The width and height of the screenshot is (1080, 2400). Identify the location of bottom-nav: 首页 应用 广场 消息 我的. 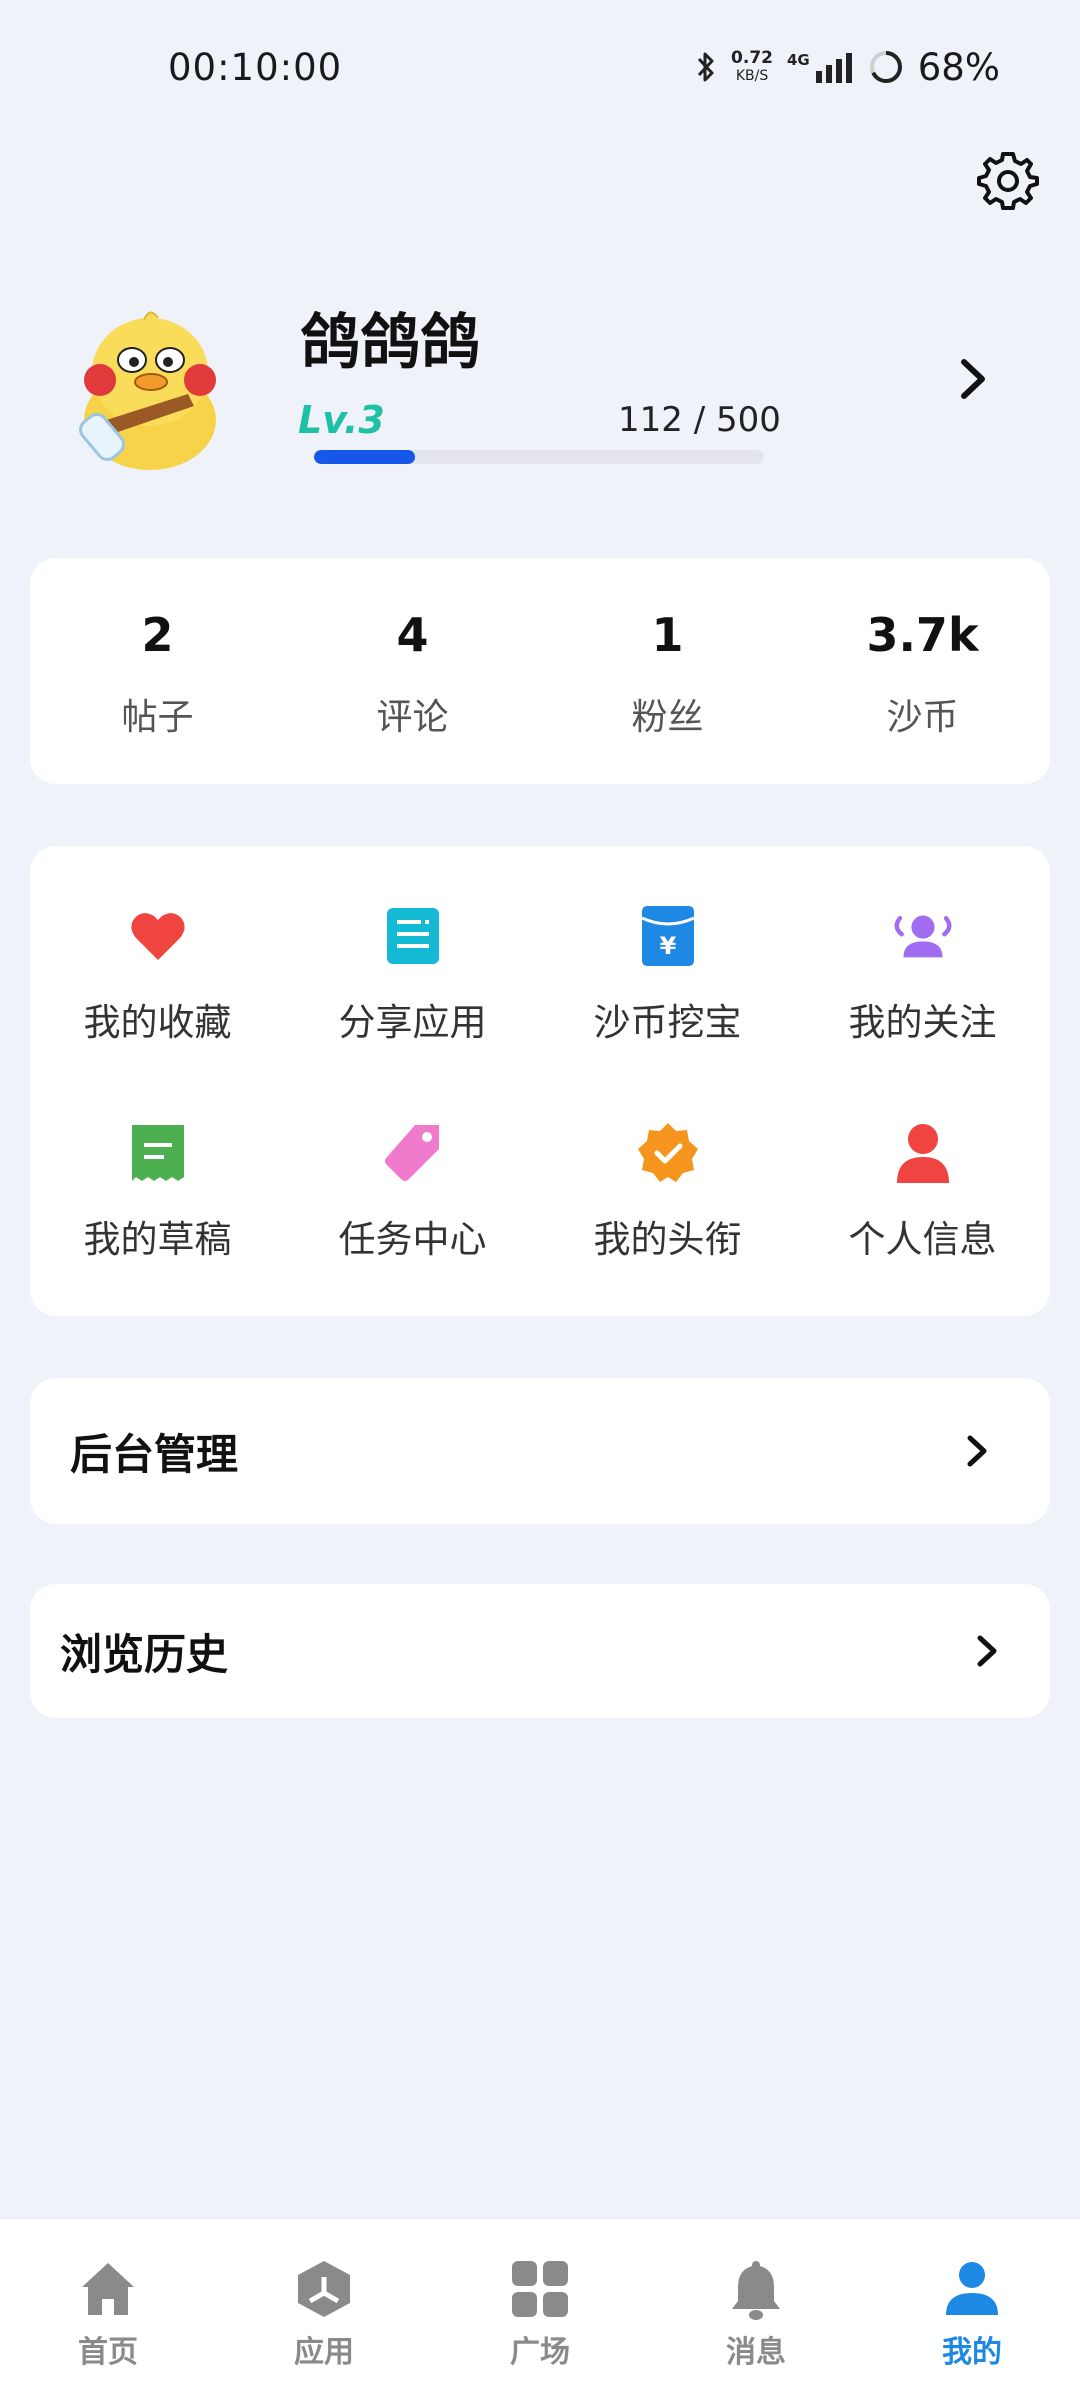
(540, 2309).